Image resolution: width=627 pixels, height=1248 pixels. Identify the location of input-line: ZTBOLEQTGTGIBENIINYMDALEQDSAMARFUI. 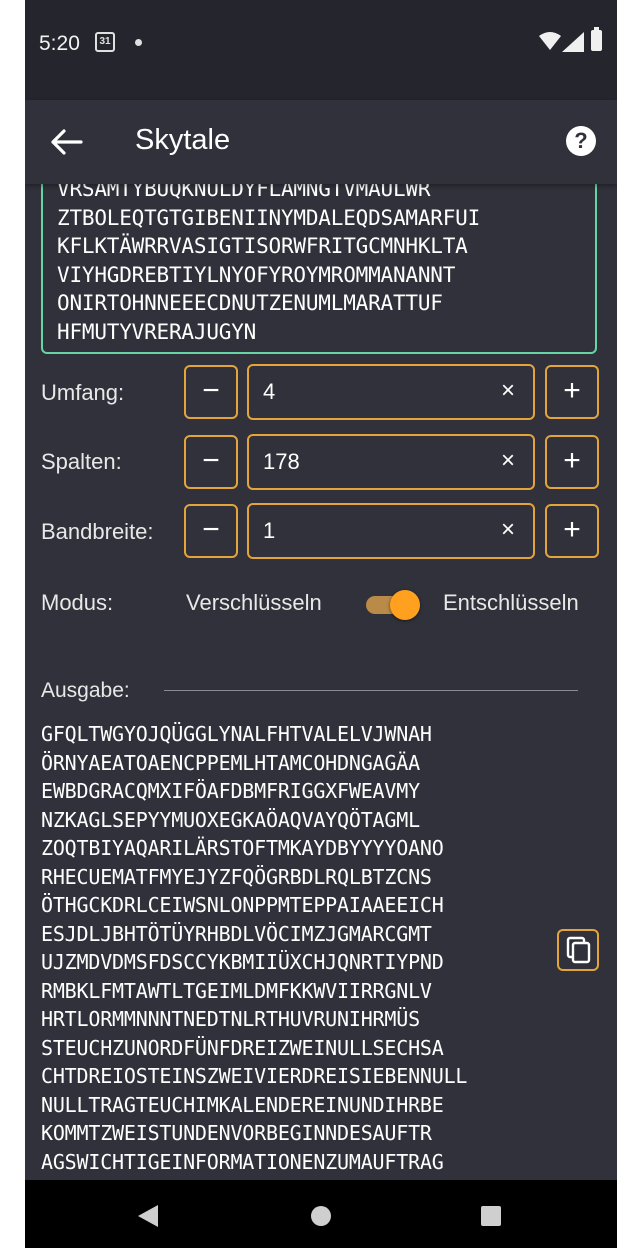
(269, 217).